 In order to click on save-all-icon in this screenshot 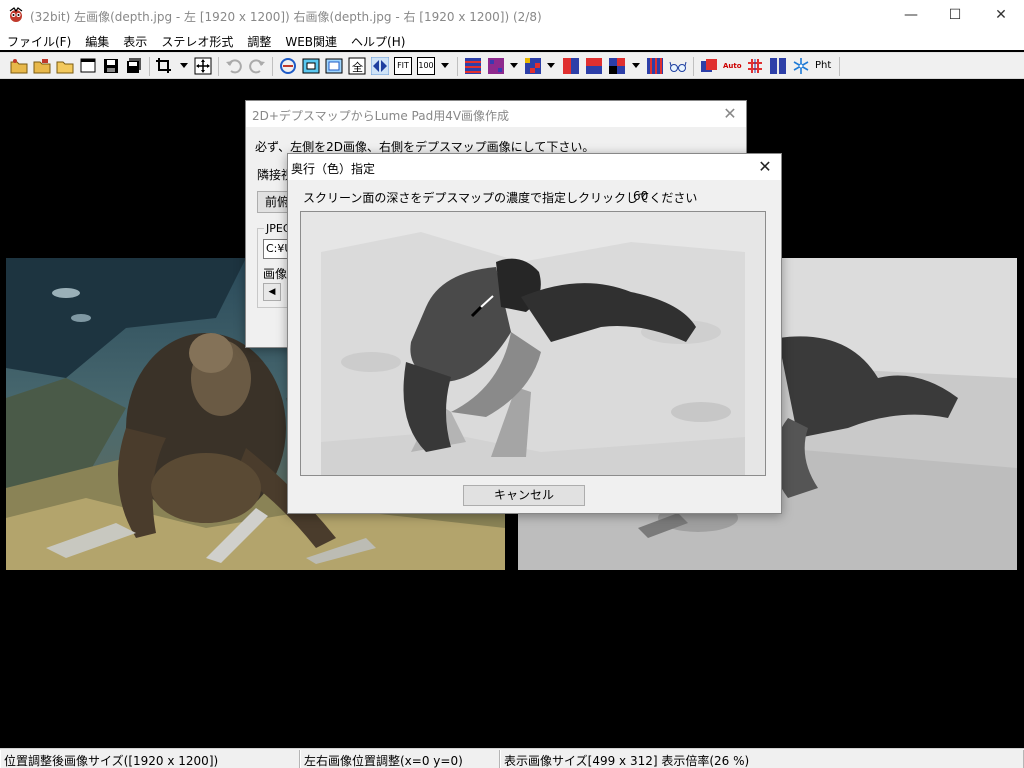, I will do `click(134, 66)`.